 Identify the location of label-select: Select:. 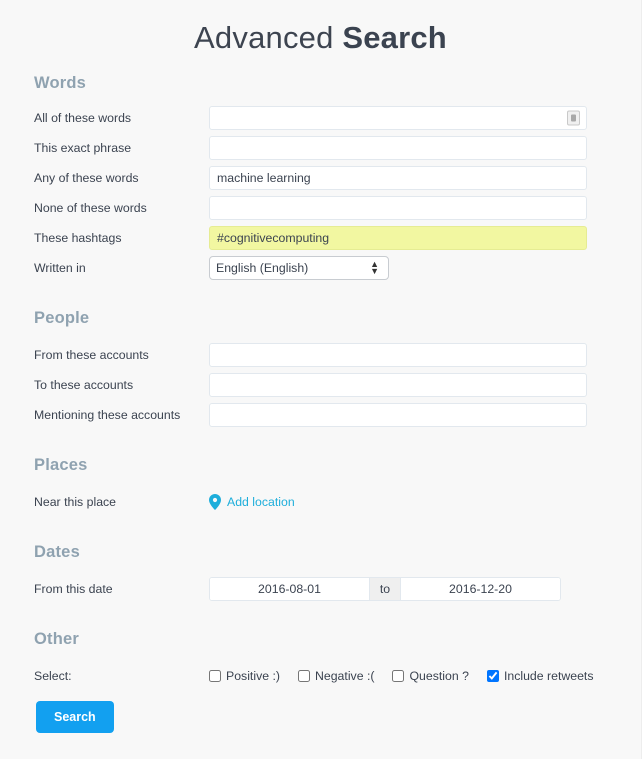
(53, 675).